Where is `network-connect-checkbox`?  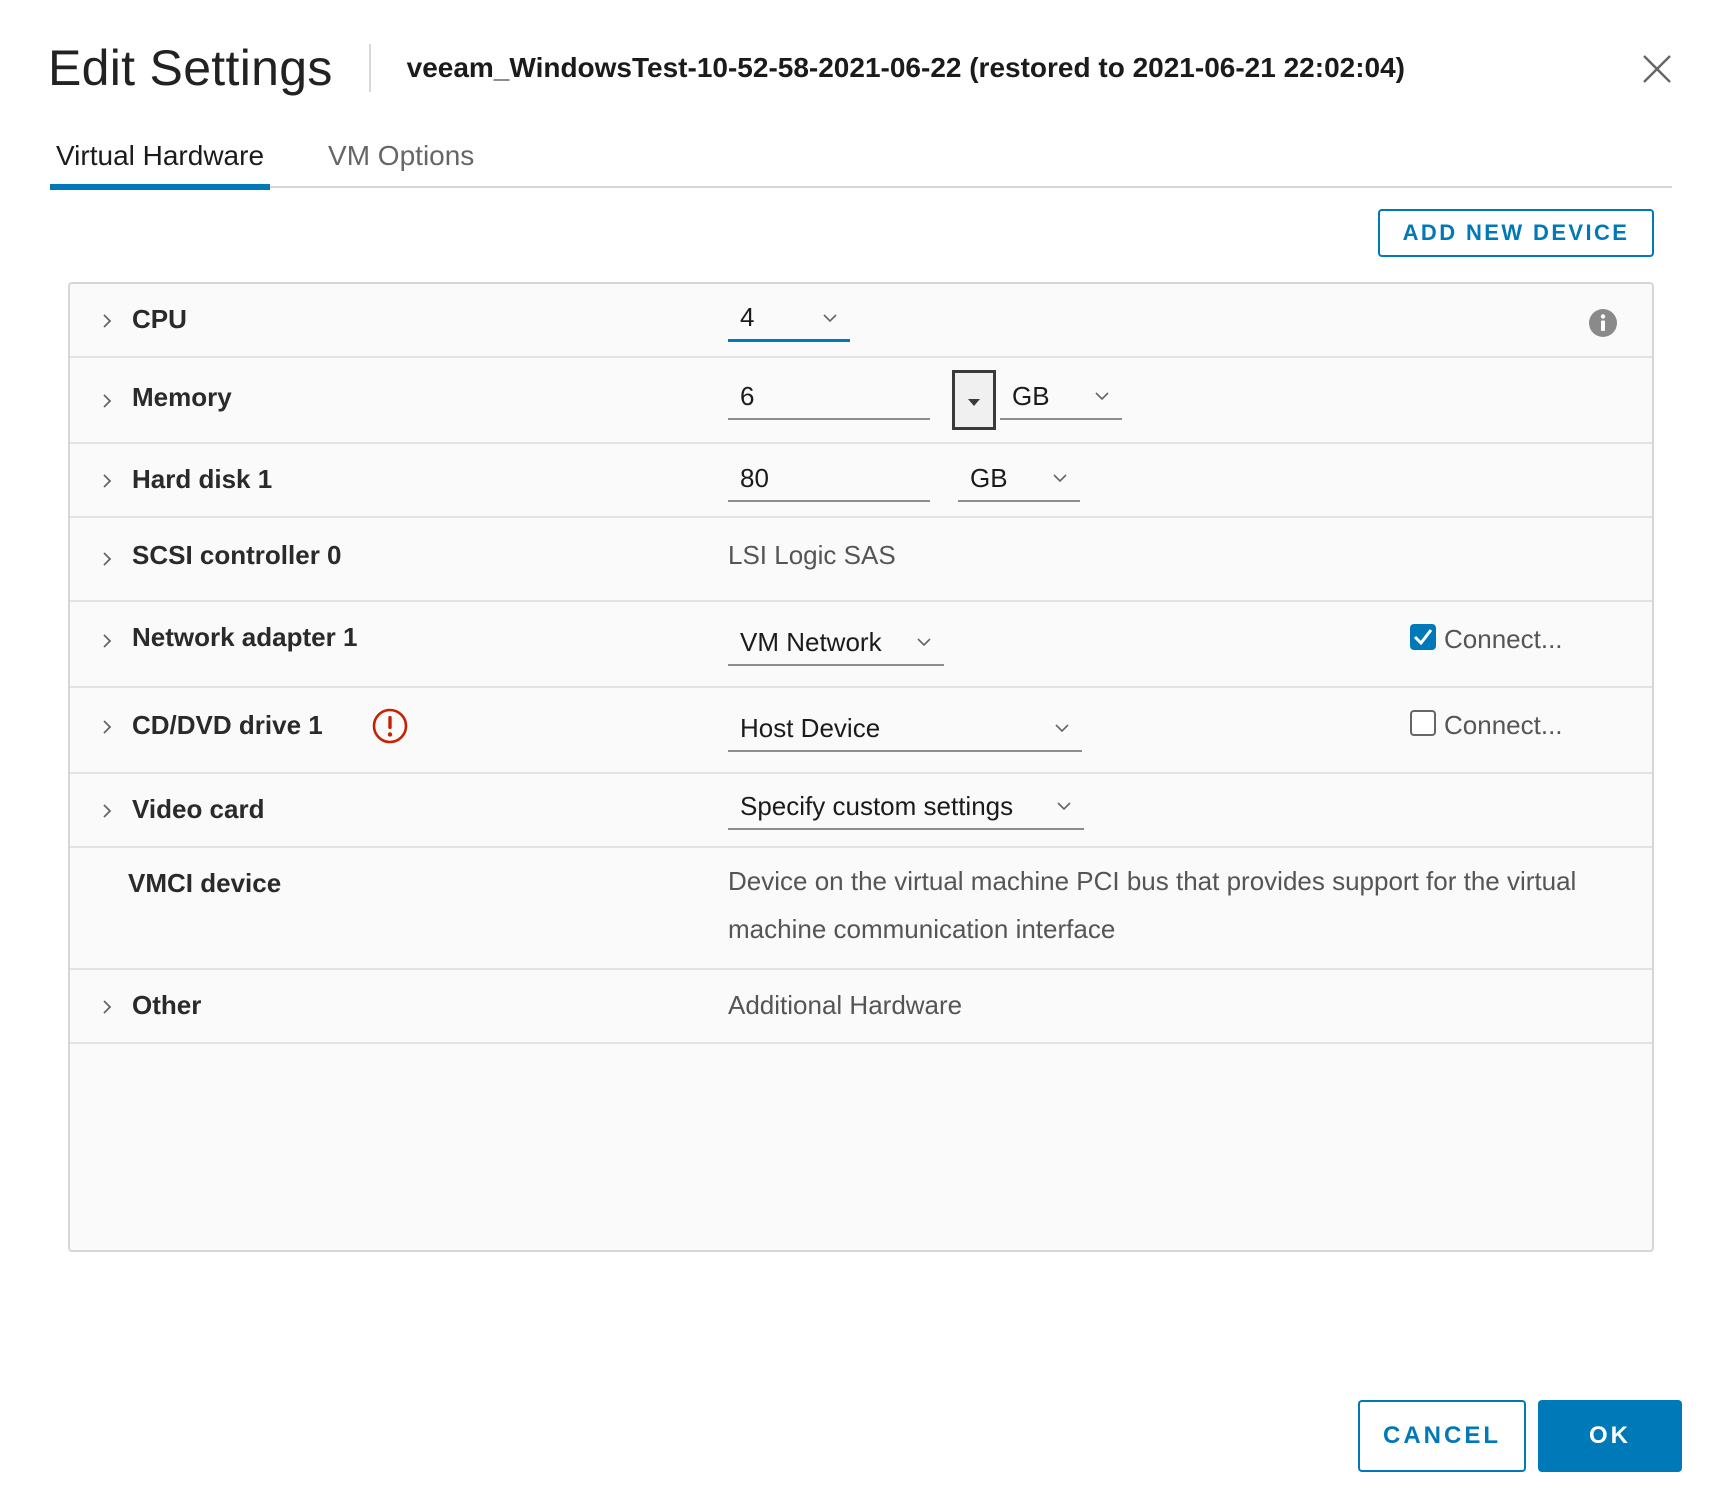 network-connect-checkbox is located at coordinates (1423, 637).